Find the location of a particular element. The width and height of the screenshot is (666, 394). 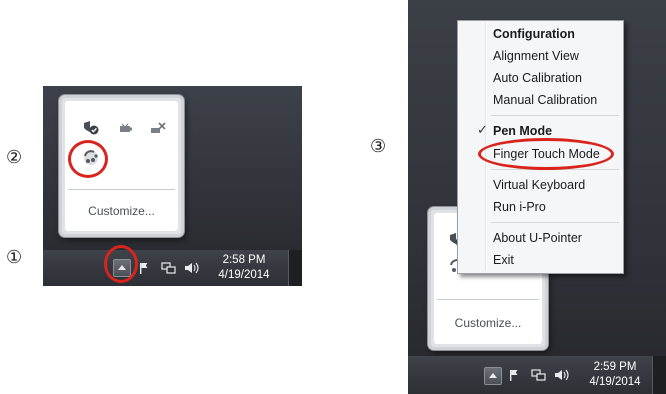

step-number-2: ② is located at coordinates (14, 157).